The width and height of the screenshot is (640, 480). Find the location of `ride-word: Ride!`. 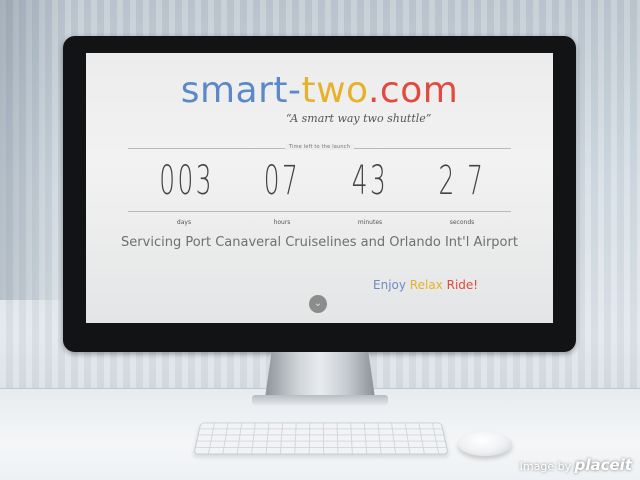

ride-word: Ride! is located at coordinates (462, 285).